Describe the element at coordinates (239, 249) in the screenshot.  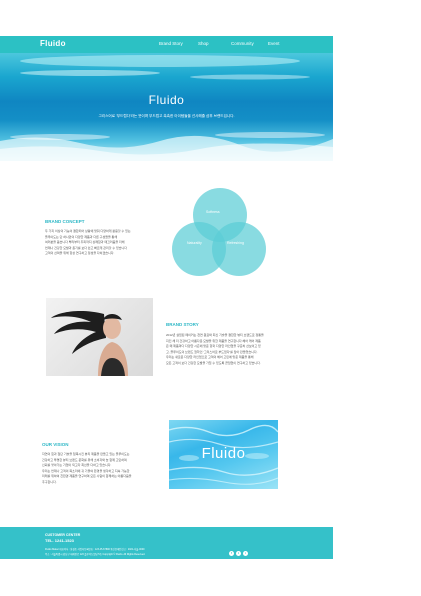
I see `venn-circle-refreshing` at that location.